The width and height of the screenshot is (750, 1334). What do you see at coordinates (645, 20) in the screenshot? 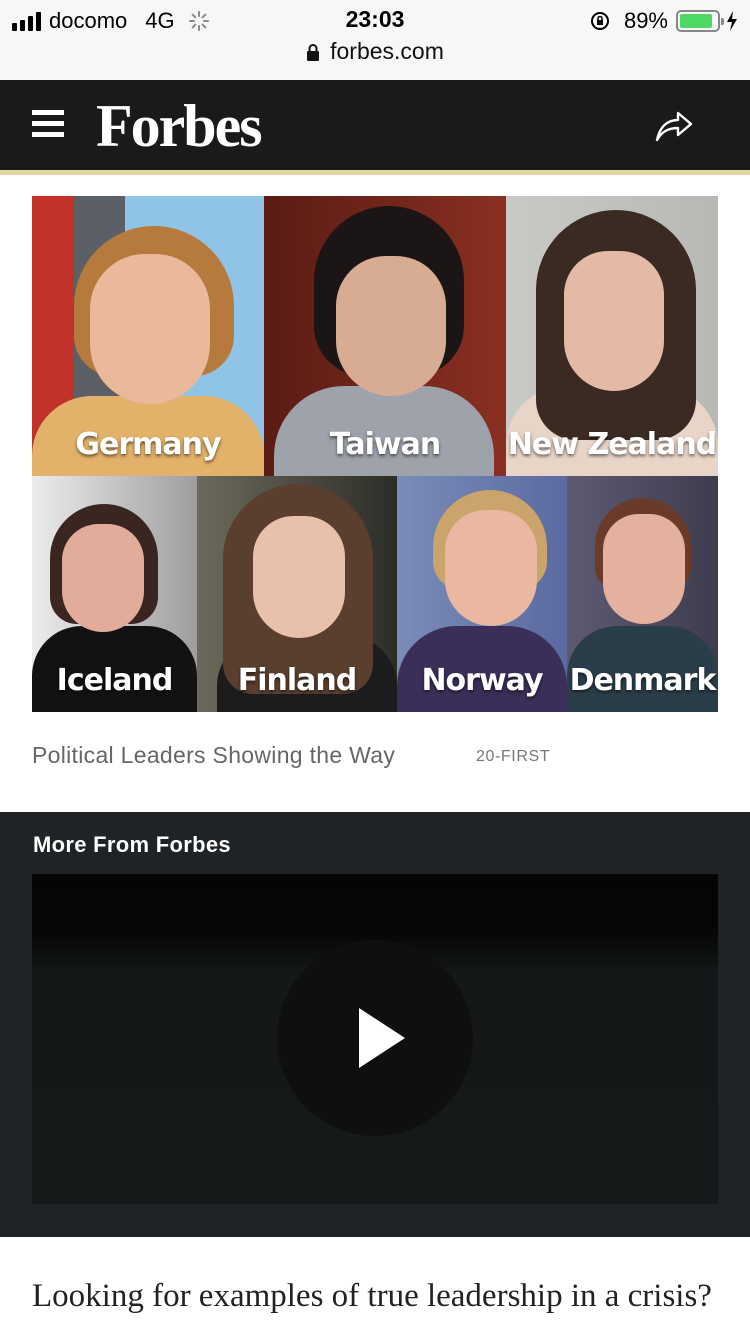
I see `battery-percent: 89%` at bounding box center [645, 20].